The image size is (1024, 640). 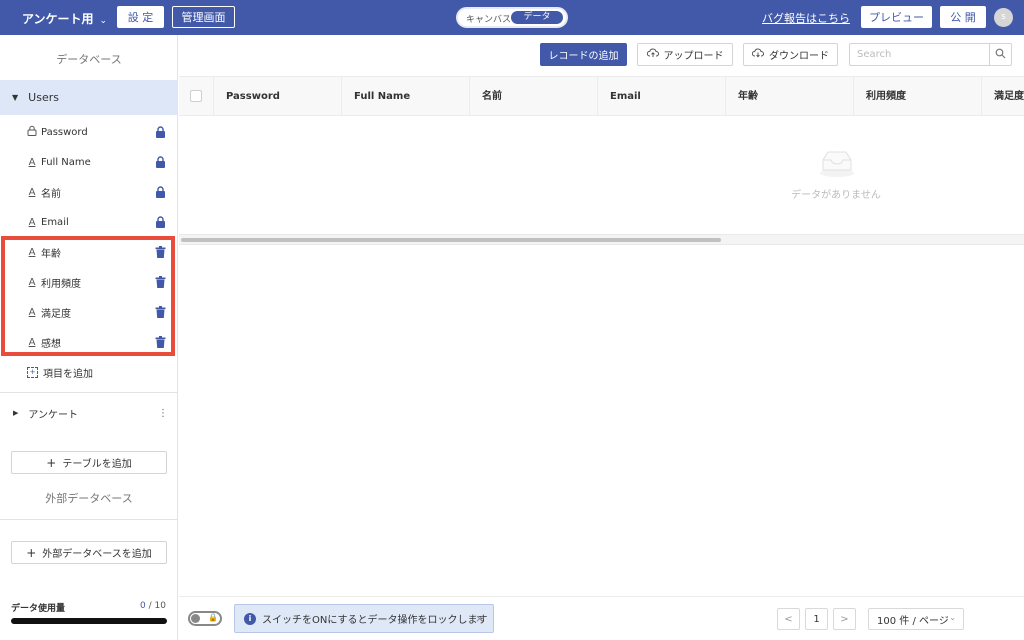 What do you see at coordinates (43, 97) in the screenshot?
I see `table-name: Users` at bounding box center [43, 97].